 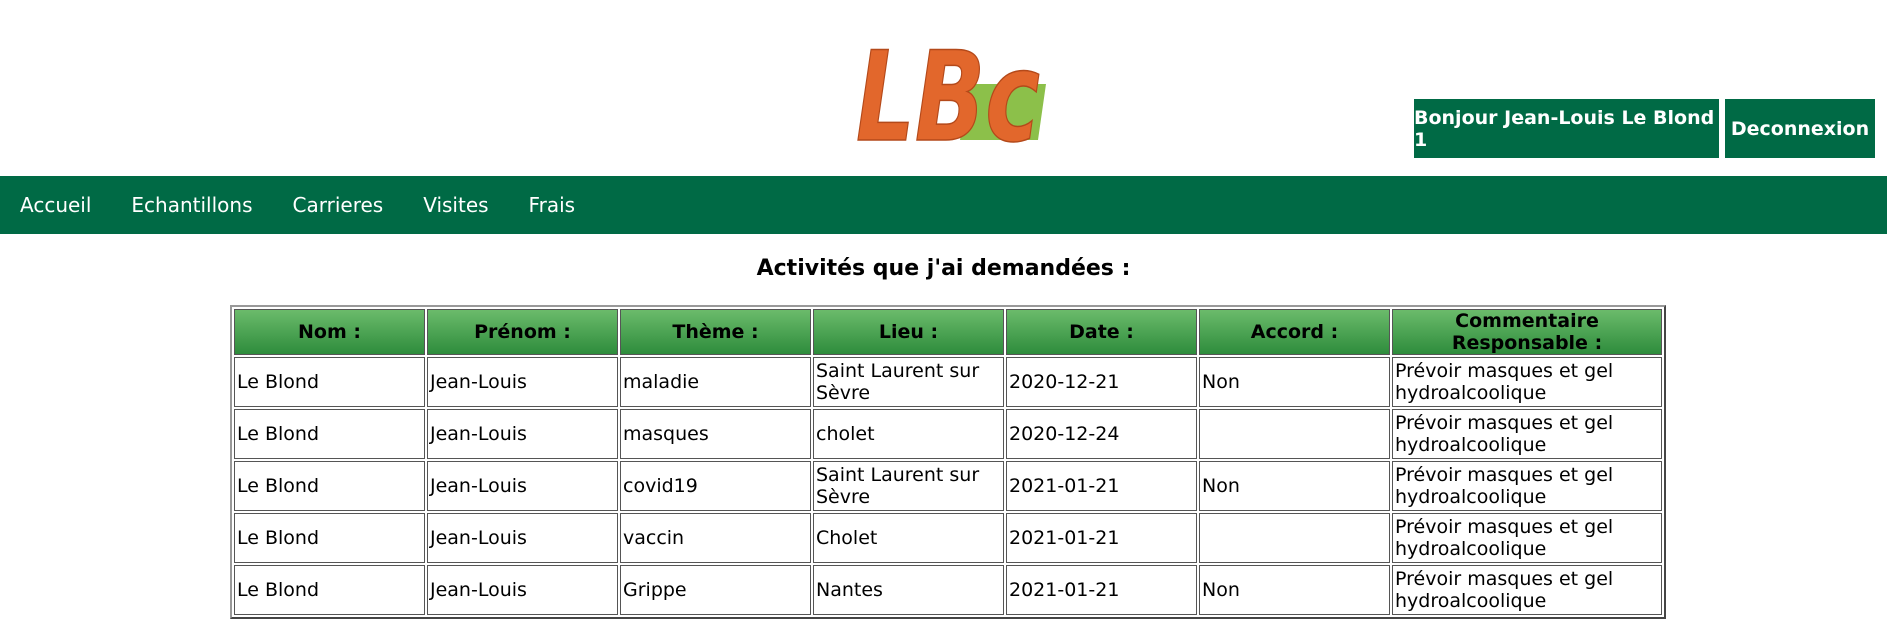 What do you see at coordinates (55, 205) in the screenshot?
I see `nav-accueil: Accueil` at bounding box center [55, 205].